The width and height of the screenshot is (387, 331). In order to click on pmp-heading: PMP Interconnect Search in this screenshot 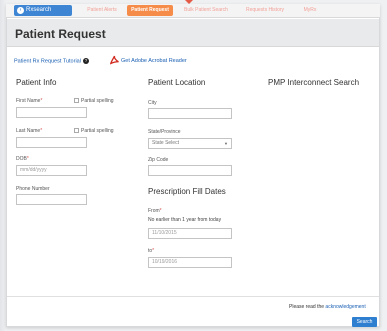, I will do `click(314, 82)`.